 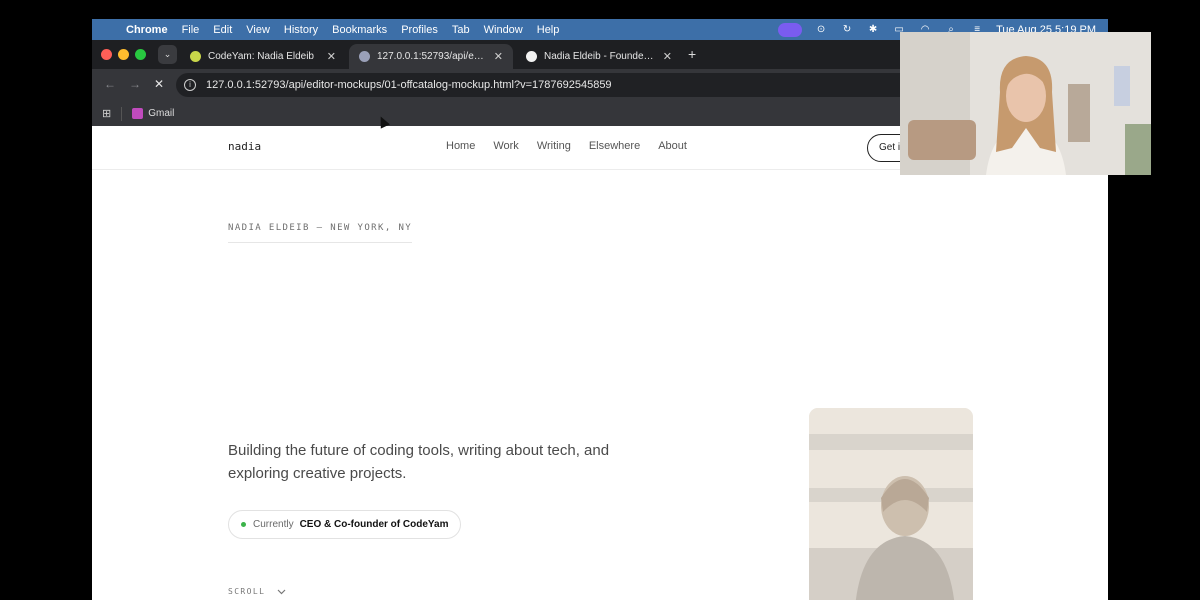 I want to click on menu-help: Help, so click(x=548, y=30).